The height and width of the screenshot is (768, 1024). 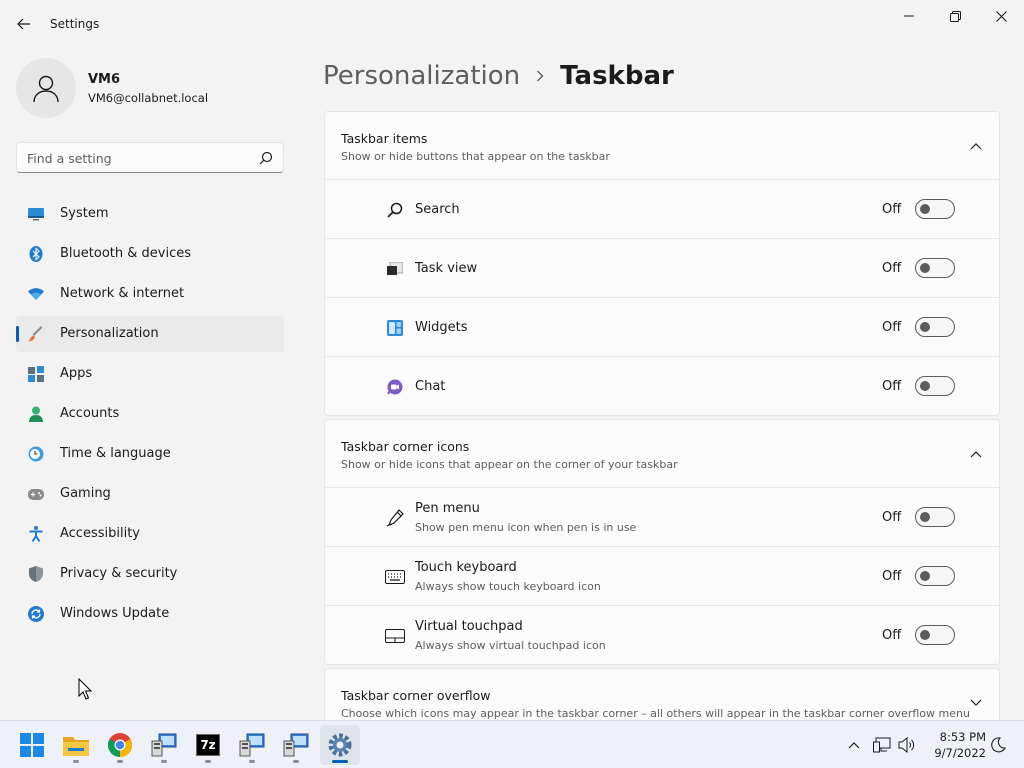 What do you see at coordinates (935, 517) in the screenshot?
I see `pen-menu-toggle` at bounding box center [935, 517].